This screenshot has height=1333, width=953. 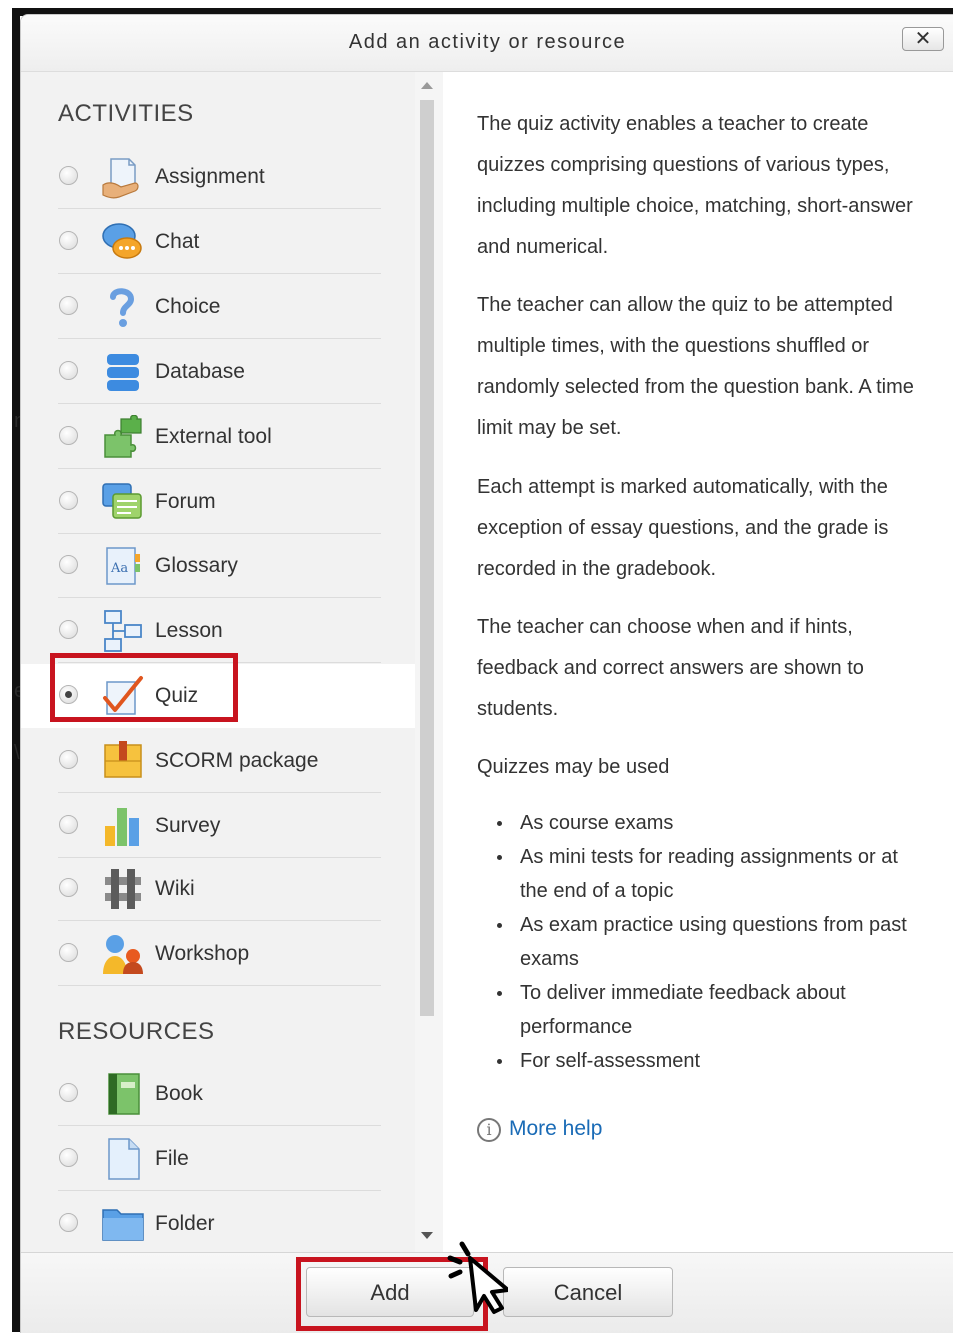 I want to click on cancel-button: Cancel, so click(x=588, y=1292).